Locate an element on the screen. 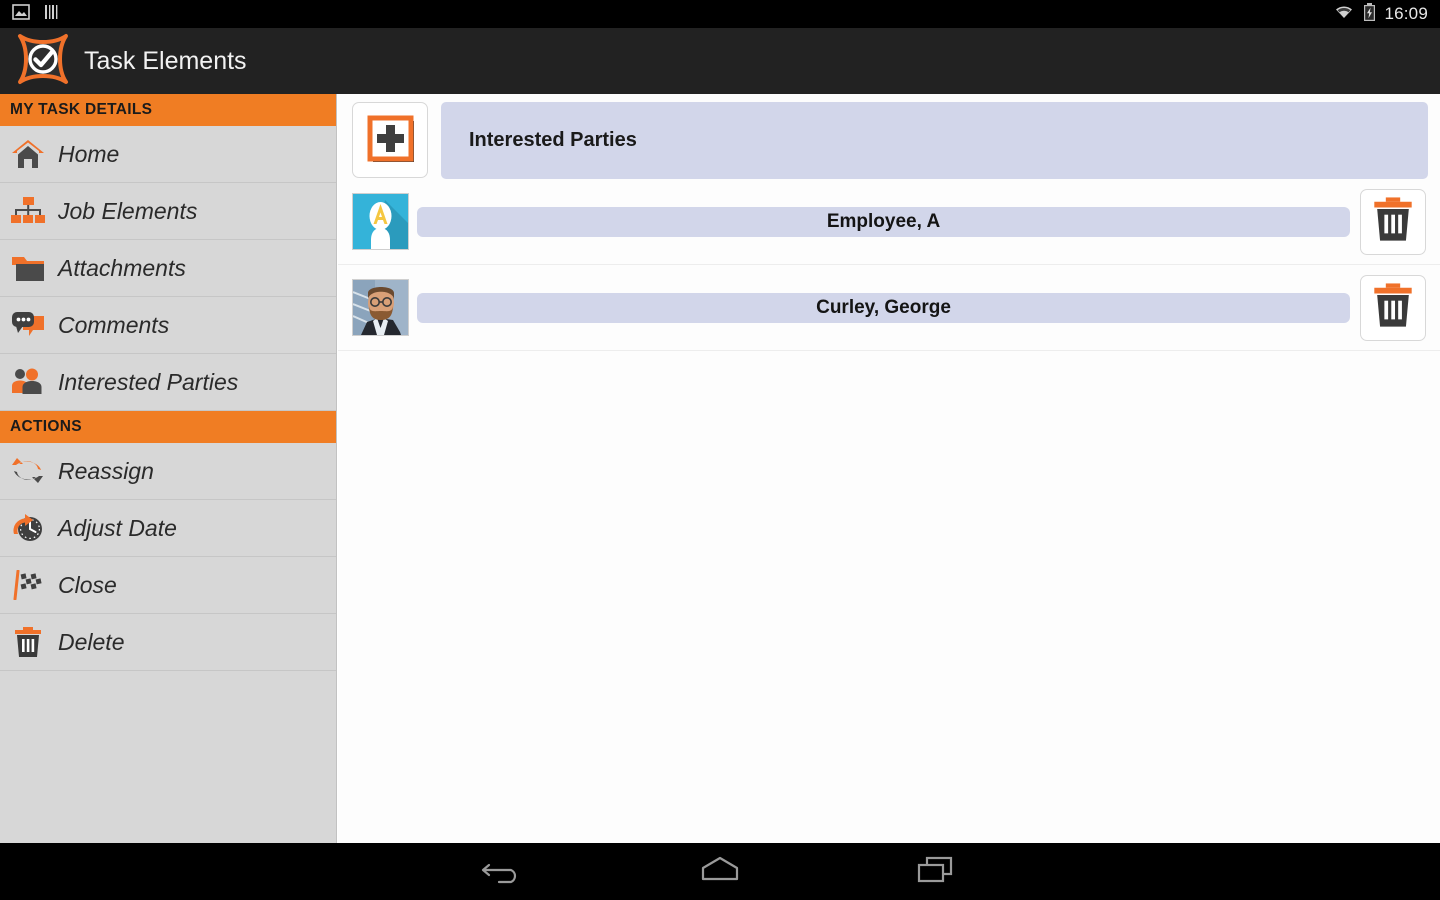  sidebar-item-label: Reassign is located at coordinates (106, 470).